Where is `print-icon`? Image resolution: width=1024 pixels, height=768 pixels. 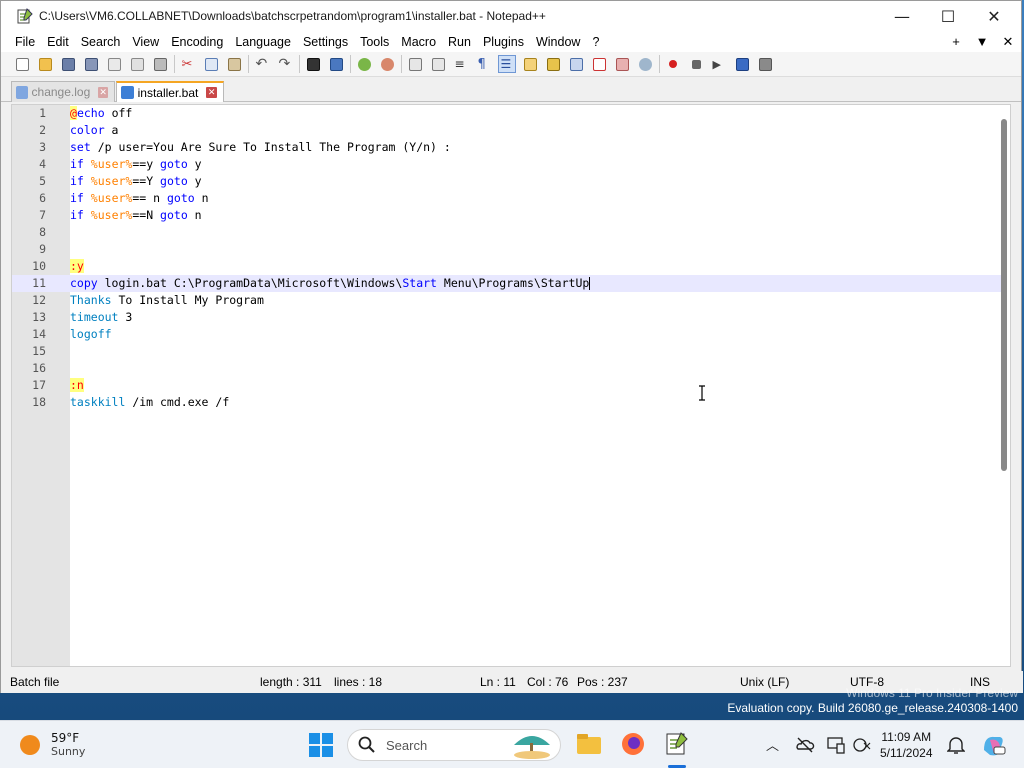 print-icon is located at coordinates (160, 64).